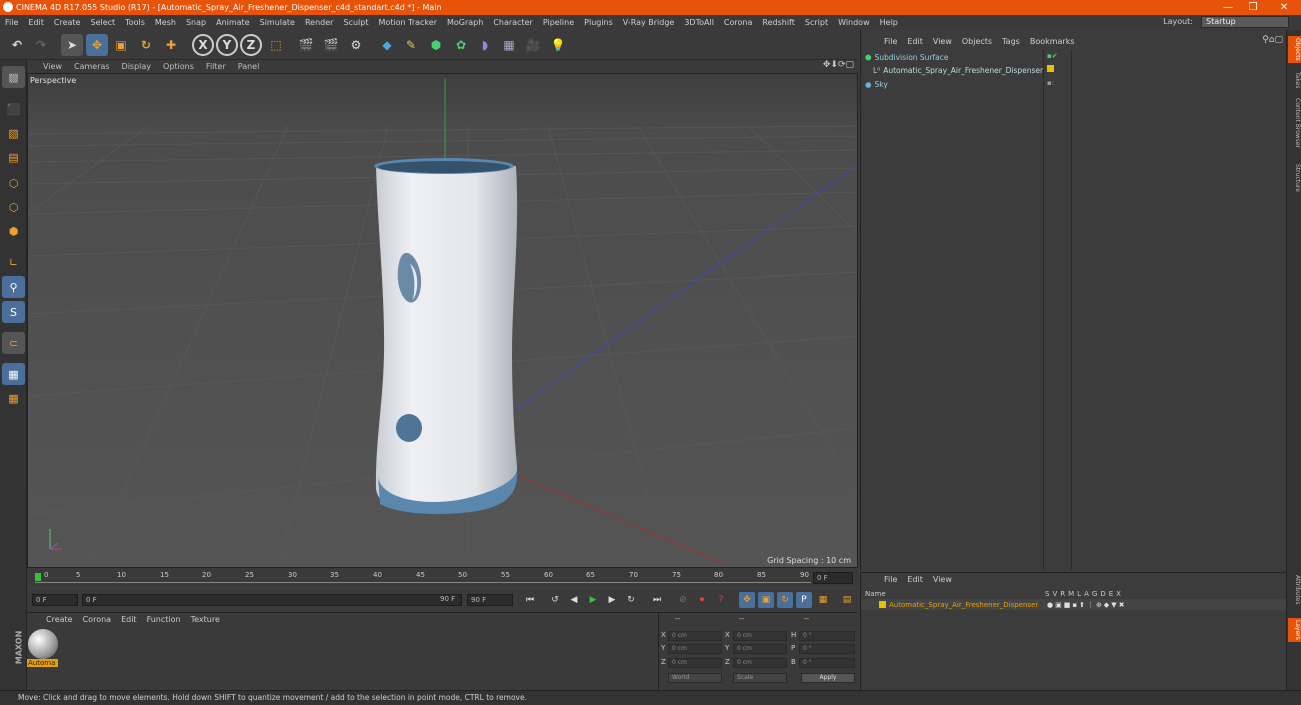  I want to click on go-to-start-icon: ⏮, so click(530, 600).